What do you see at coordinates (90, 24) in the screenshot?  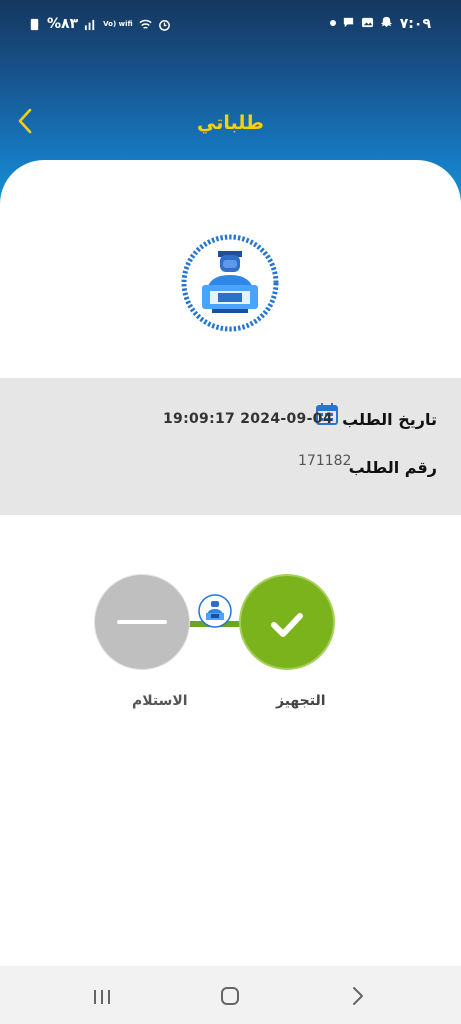 I see `signal-icon` at bounding box center [90, 24].